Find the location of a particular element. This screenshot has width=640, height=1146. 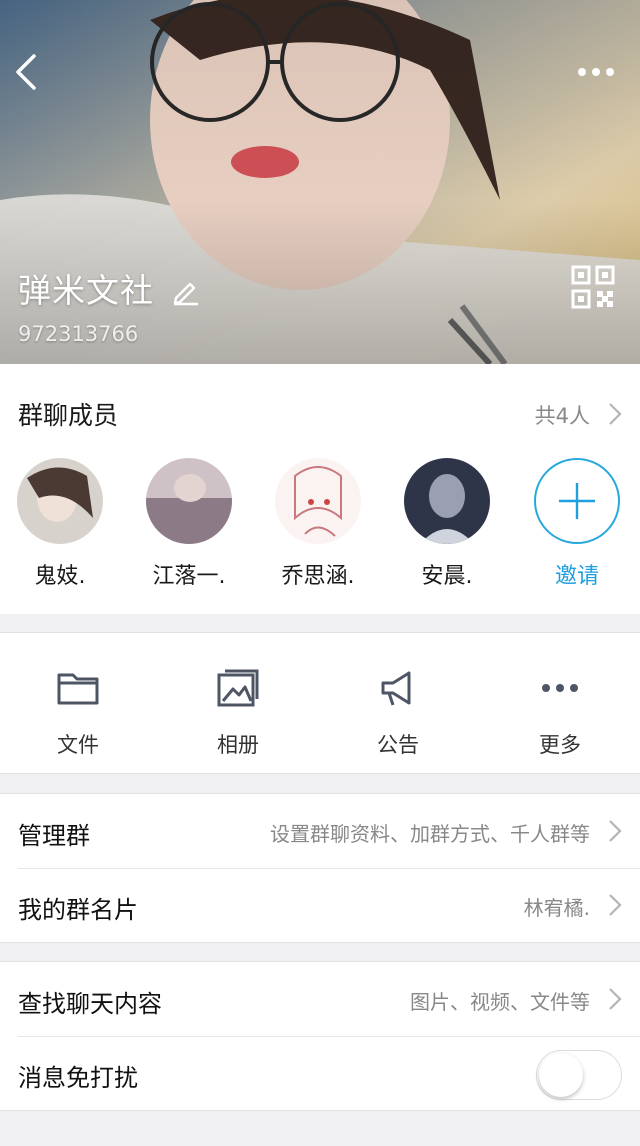

album-icon is located at coordinates (238, 688).